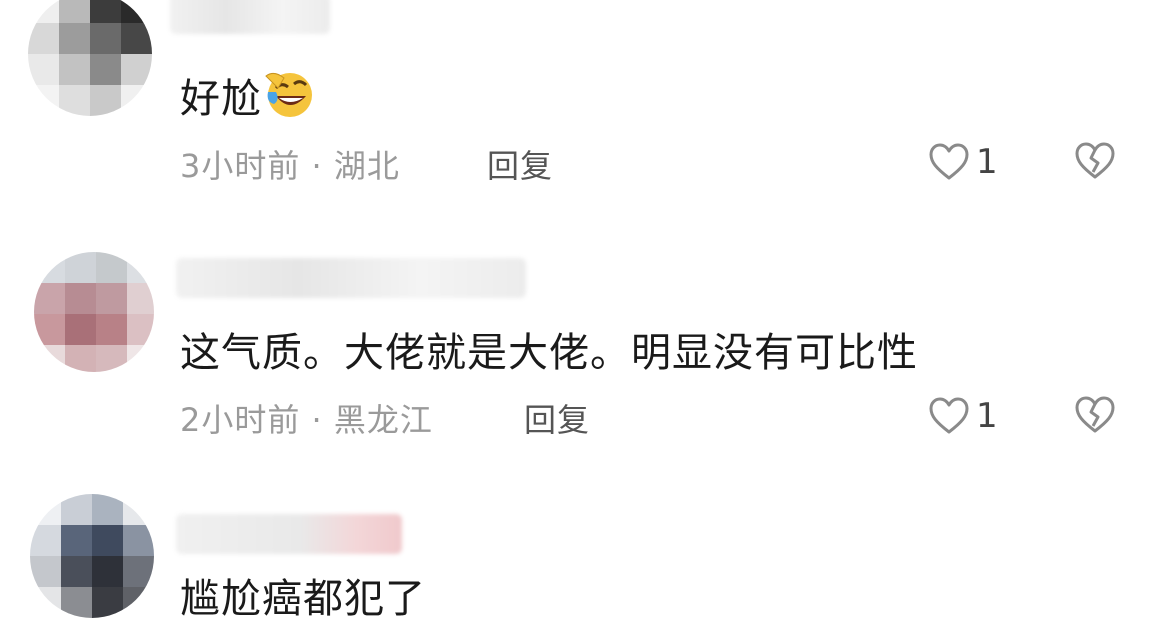  Describe the element at coordinates (240, 166) in the screenshot. I see `comment-time: 3小时前` at that location.